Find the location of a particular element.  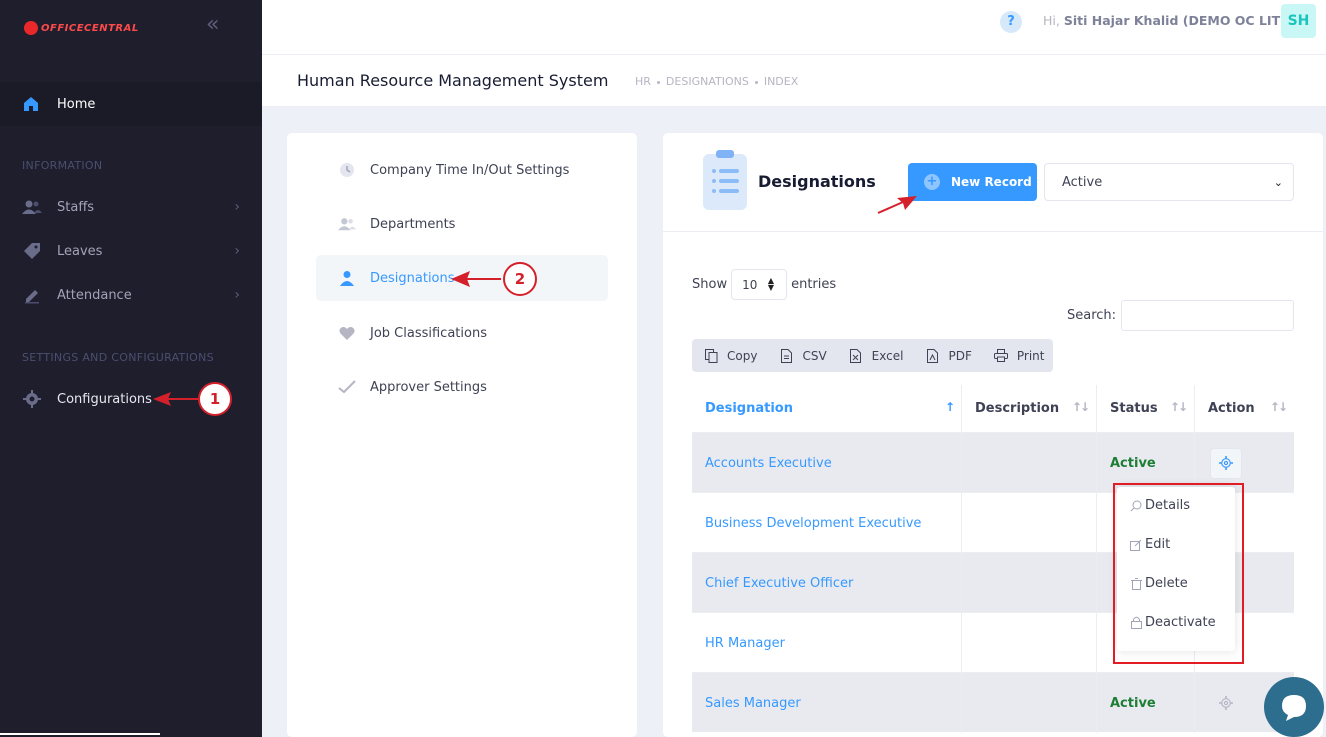

chat-bubble-icon is located at coordinates (1294, 708).